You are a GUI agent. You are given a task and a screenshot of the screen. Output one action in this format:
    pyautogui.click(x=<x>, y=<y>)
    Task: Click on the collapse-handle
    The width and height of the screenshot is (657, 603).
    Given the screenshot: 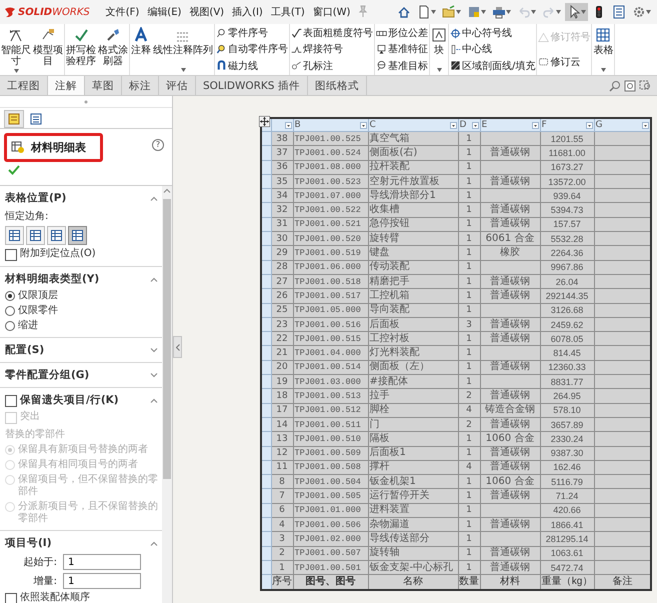 What is the action you would take?
    pyautogui.click(x=177, y=347)
    